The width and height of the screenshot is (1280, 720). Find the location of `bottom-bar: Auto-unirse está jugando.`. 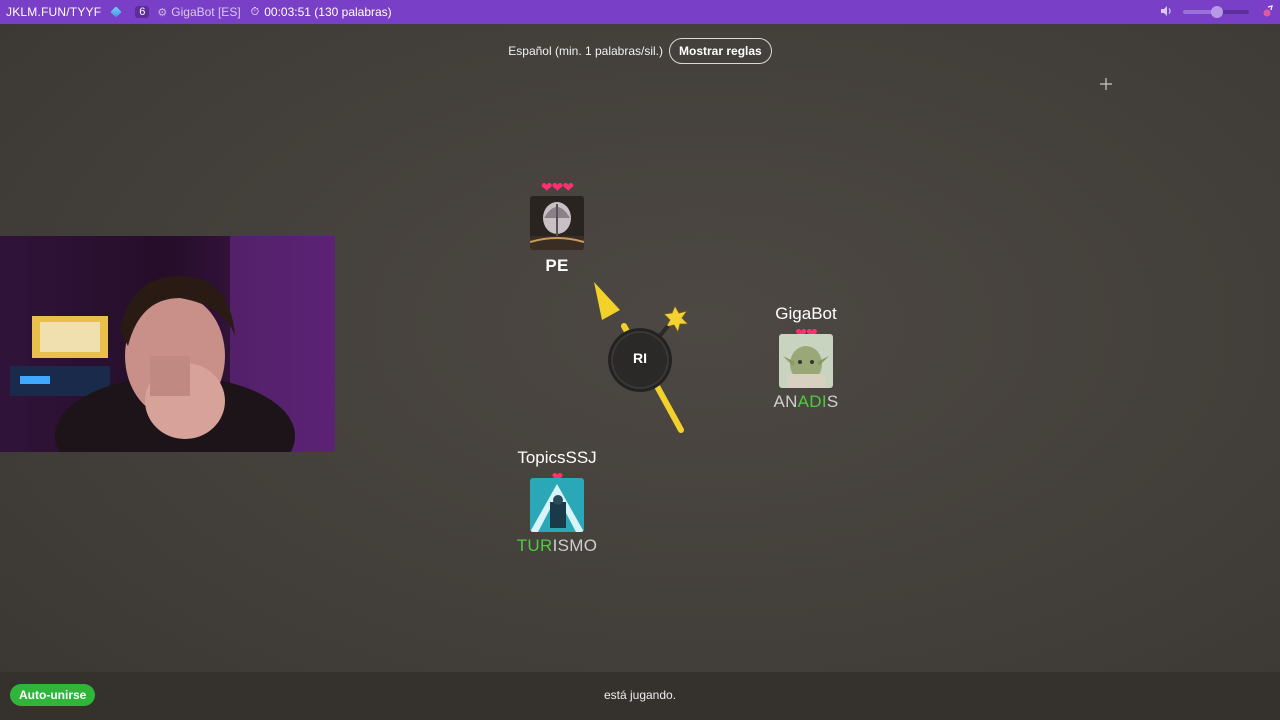

bottom-bar: Auto-unirse está jugando. is located at coordinates (640, 696).